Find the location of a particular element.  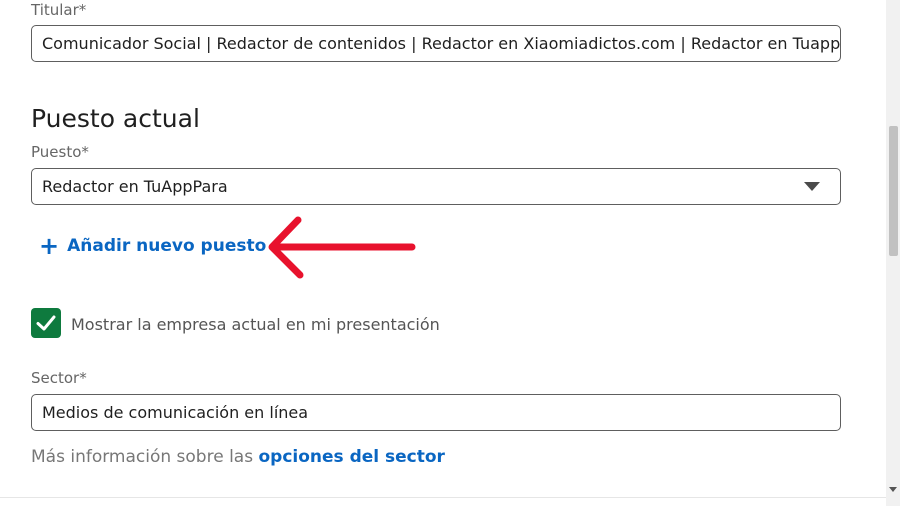

scrollbar-thumb is located at coordinates (893, 191).